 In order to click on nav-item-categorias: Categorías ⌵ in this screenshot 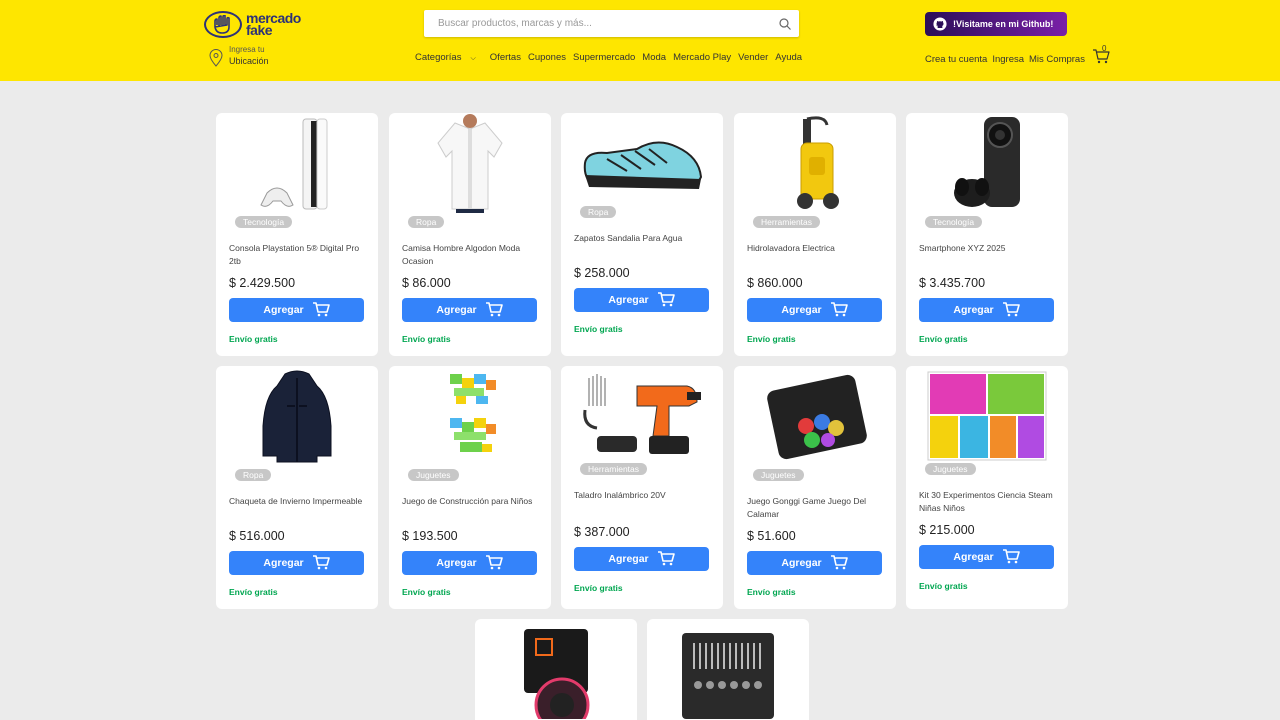, I will do `click(449, 57)`.